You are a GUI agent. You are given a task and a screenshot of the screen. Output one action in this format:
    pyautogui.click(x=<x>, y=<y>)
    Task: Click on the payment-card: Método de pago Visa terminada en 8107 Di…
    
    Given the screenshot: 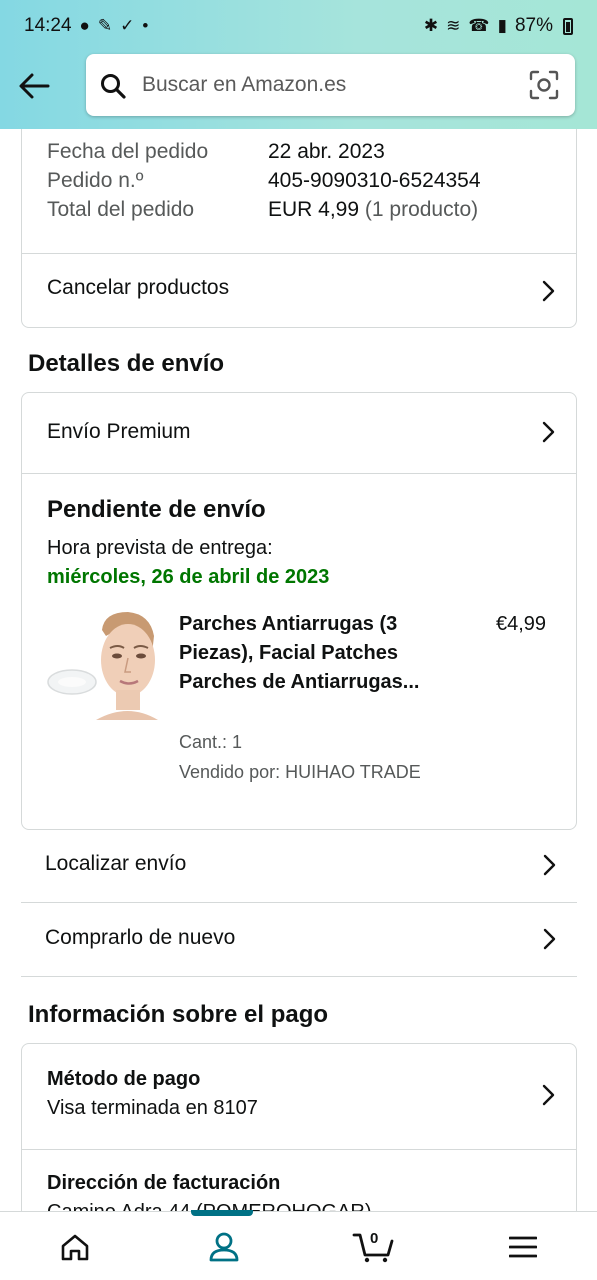 What is the action you would take?
    pyautogui.click(x=299, y=1127)
    